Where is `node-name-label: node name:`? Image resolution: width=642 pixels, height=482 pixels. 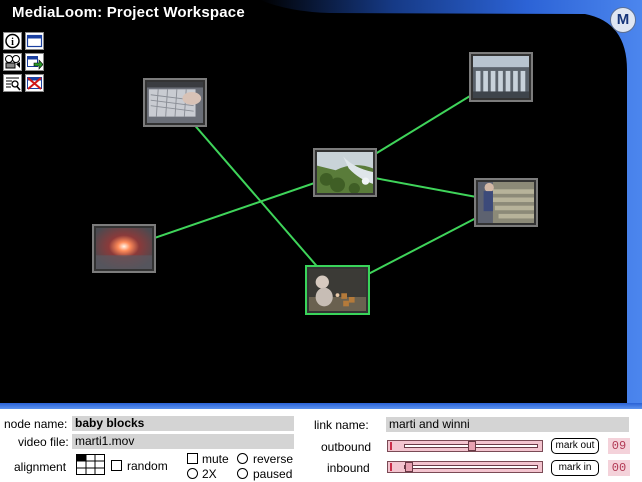 node-name-label: node name: is located at coordinates (36, 424).